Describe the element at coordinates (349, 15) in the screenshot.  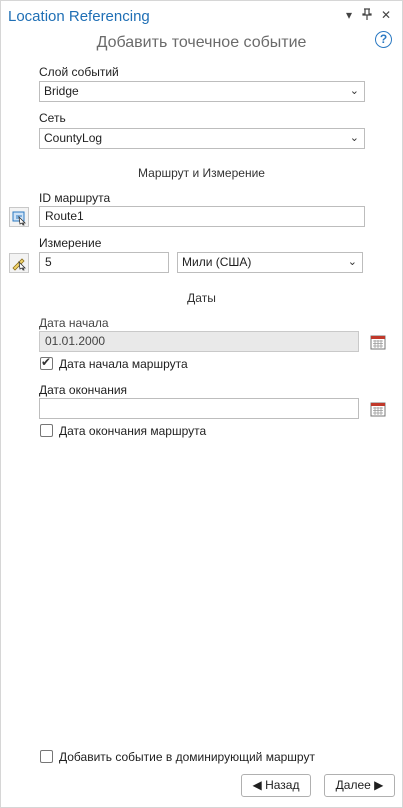
I see `pane-menu-icon: ▾` at that location.